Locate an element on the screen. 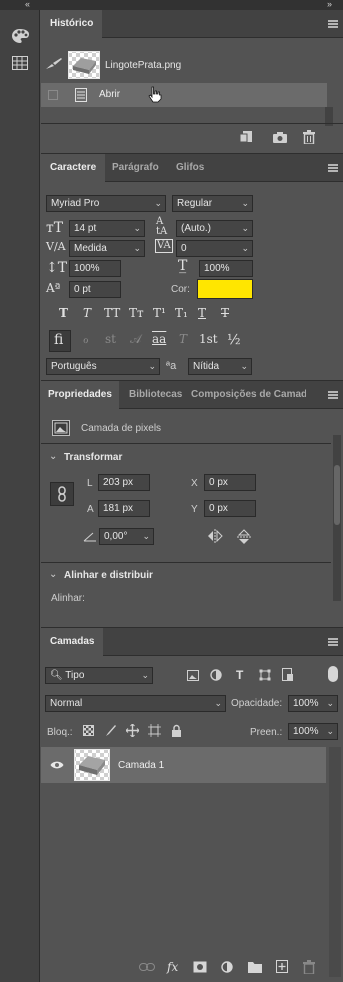  history-snapshot-row: LingotePrata.png is located at coordinates (184, 65).